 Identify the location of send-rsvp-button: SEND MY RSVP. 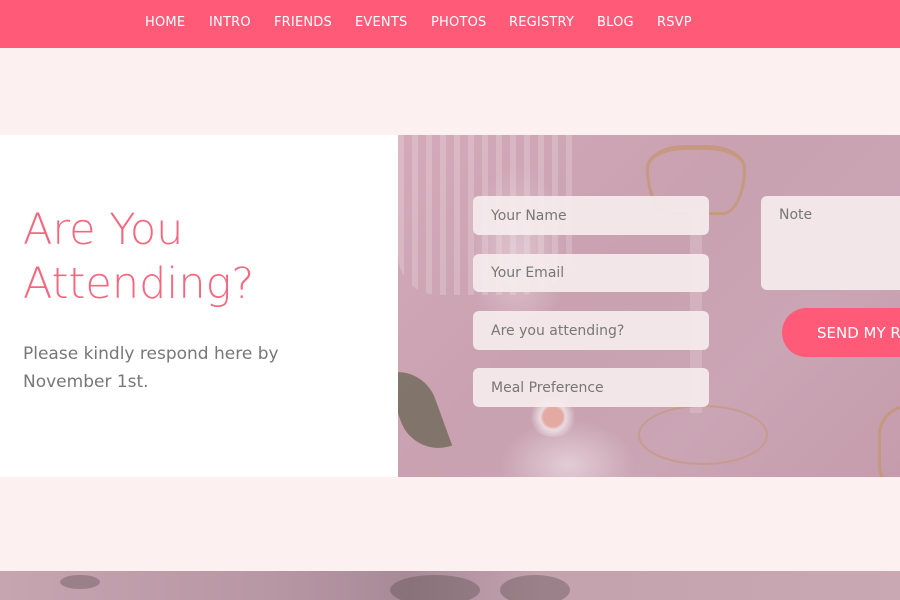
(841, 332).